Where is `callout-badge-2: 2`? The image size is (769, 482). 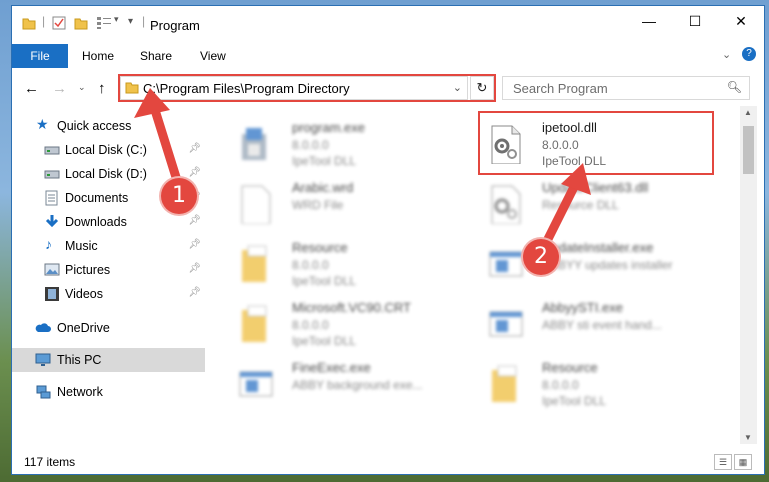
callout-badge-2: 2 is located at coordinates (541, 257).